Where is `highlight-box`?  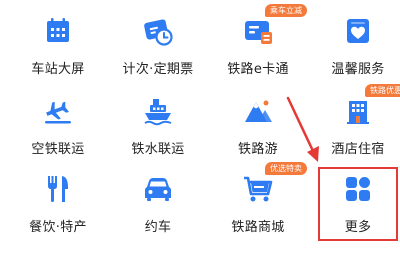 highlight-box is located at coordinates (358, 204).